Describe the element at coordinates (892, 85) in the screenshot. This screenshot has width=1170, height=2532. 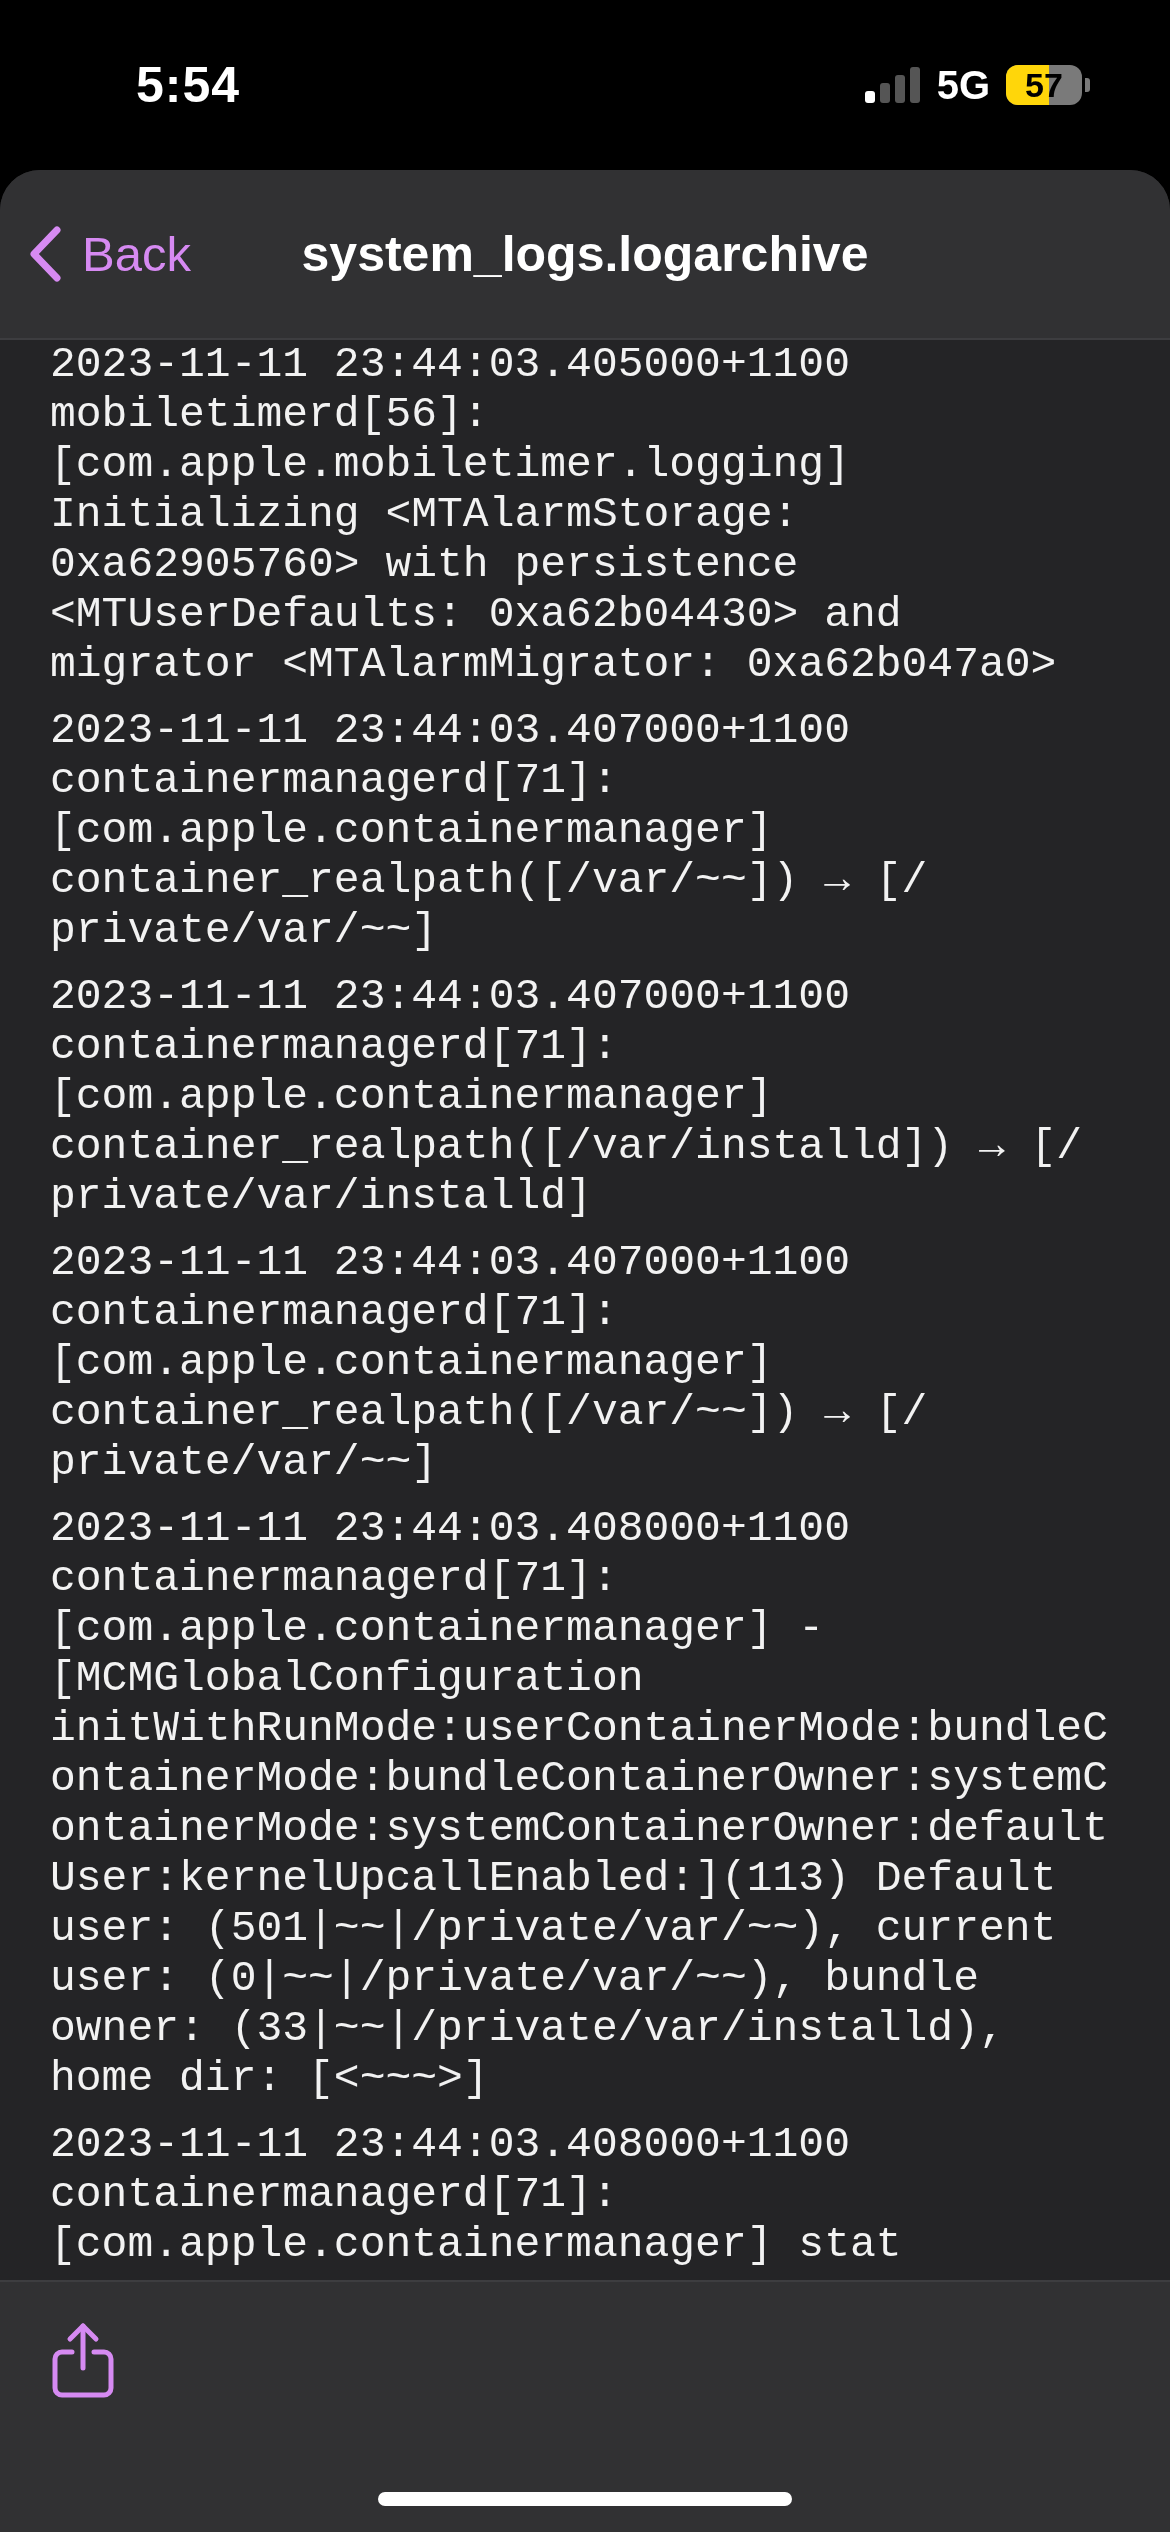
I see `signal-icon` at that location.